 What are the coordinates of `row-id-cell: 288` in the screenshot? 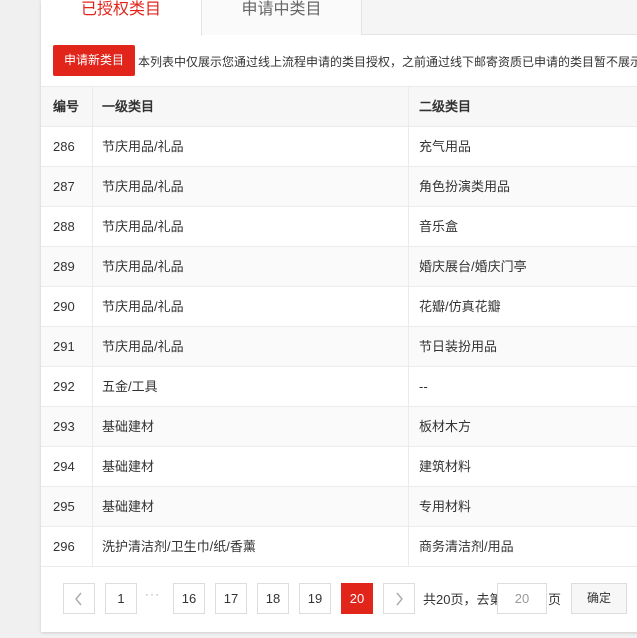 It's located at (64, 226).